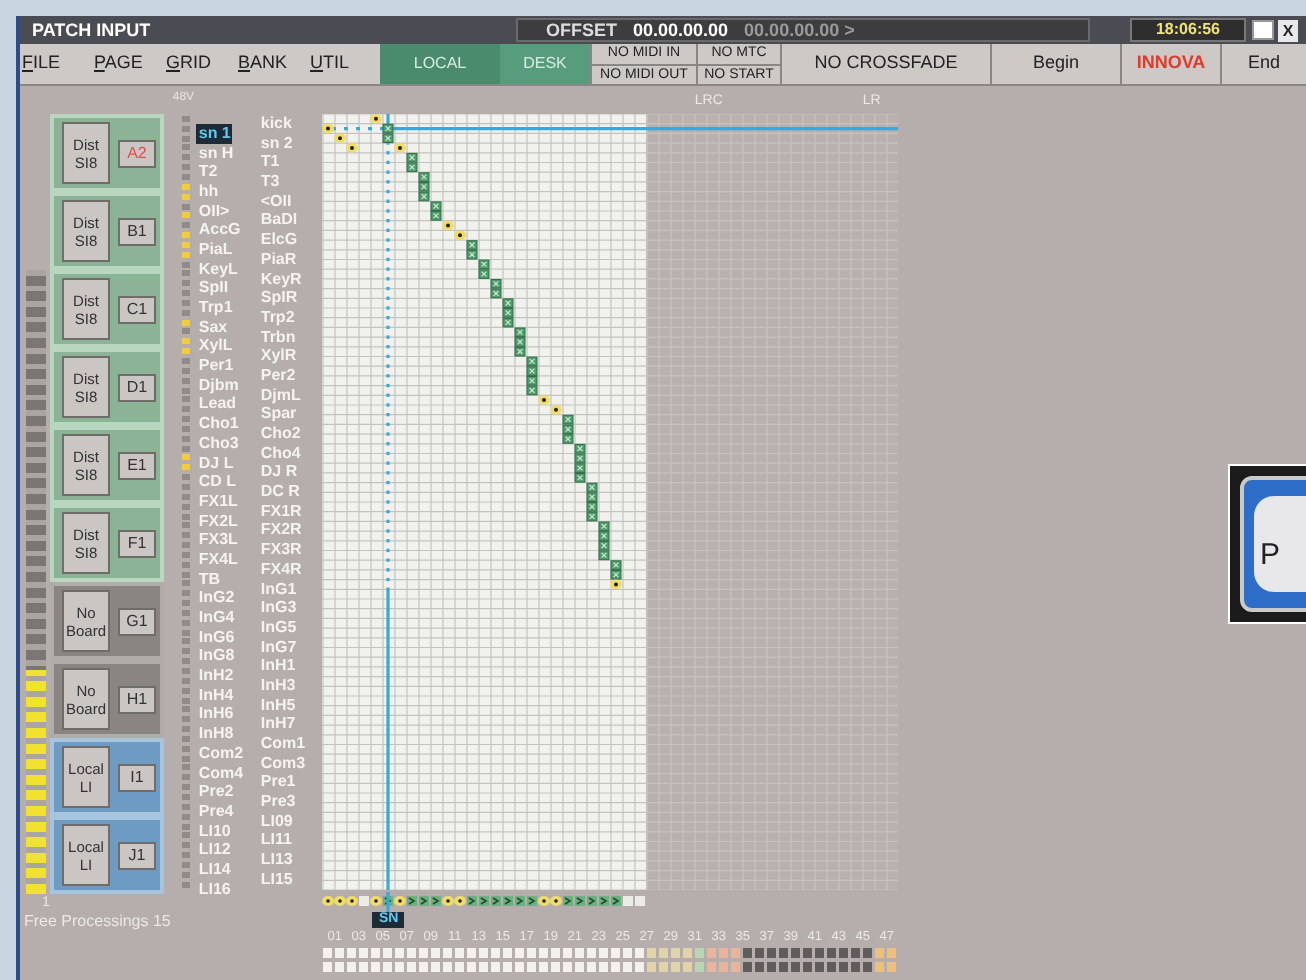 This screenshot has width=1306, height=980. Describe the element at coordinates (885, 64) in the screenshot. I see `toolbar-button: NO CROSSFADE` at that location.